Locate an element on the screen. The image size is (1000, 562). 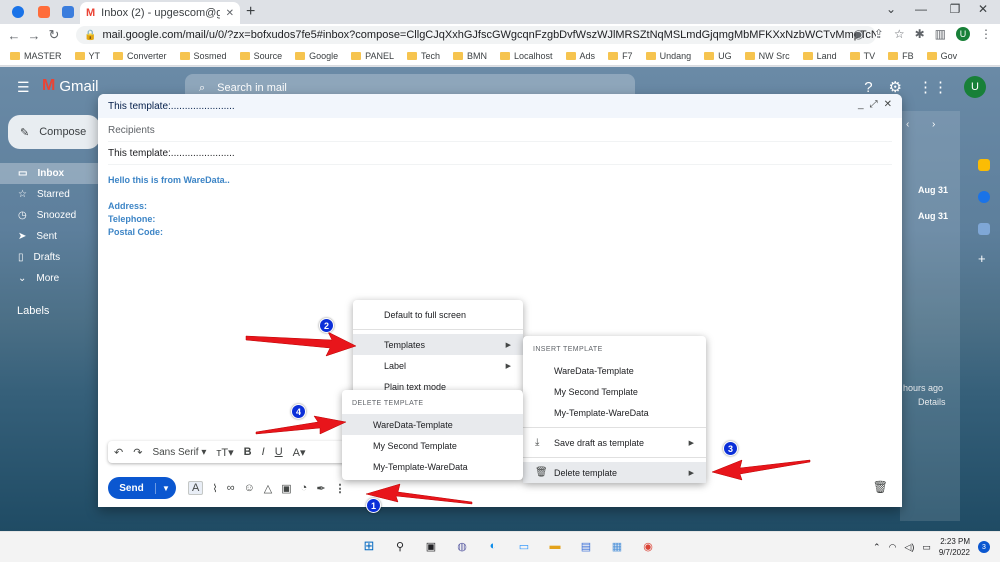
bookmark-folder: MASTER is located at coordinates (36, 56).